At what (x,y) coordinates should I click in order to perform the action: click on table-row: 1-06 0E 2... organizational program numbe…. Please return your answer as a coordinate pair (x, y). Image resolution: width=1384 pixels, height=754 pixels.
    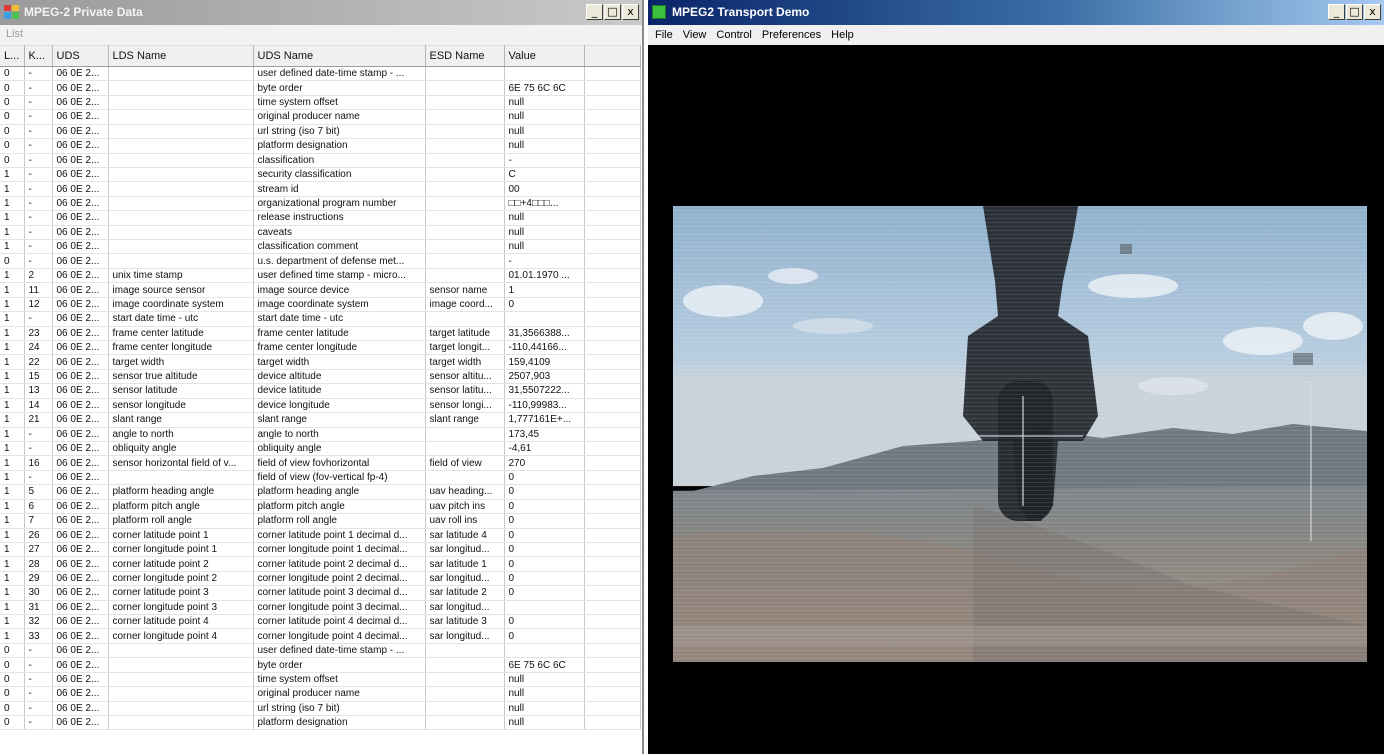
    Looking at the image, I should click on (320, 204).